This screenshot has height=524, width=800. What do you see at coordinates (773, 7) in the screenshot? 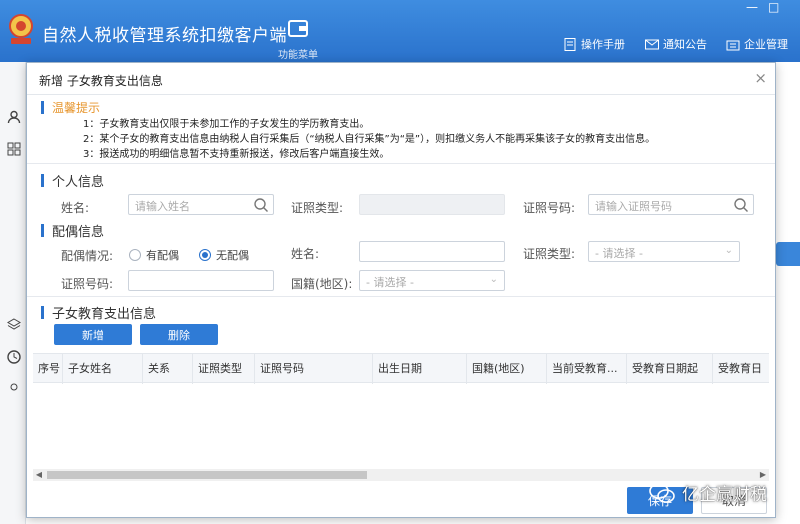
I see `maximize-button: □` at bounding box center [773, 7].